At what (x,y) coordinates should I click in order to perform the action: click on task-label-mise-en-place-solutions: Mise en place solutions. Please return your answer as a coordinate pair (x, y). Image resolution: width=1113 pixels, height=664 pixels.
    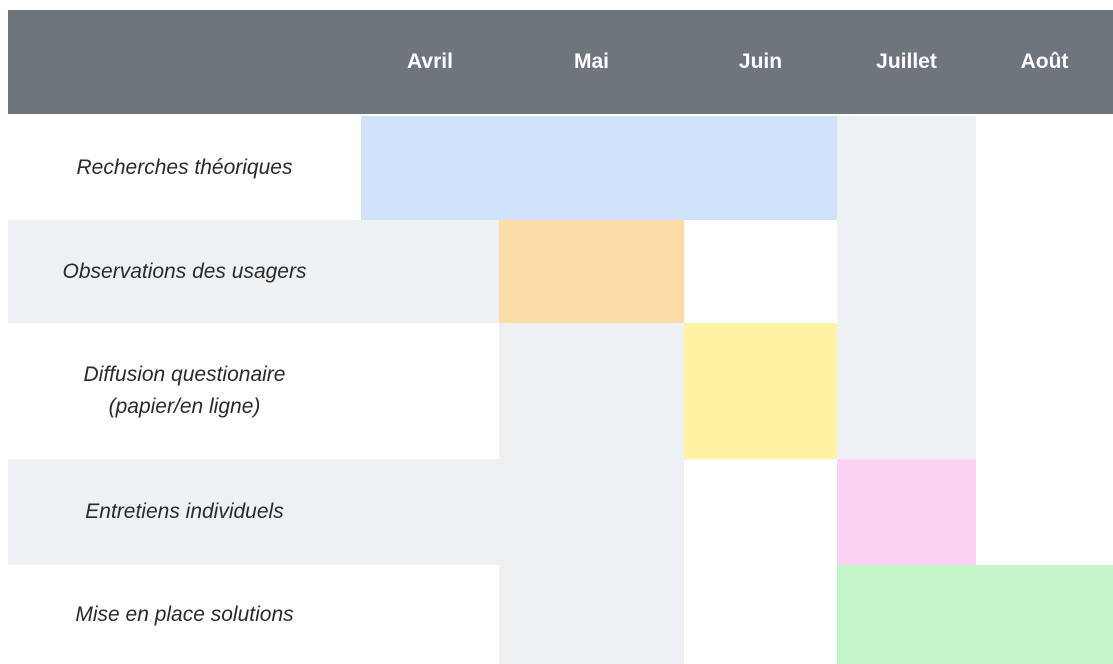
    Looking at the image, I should click on (184, 614).